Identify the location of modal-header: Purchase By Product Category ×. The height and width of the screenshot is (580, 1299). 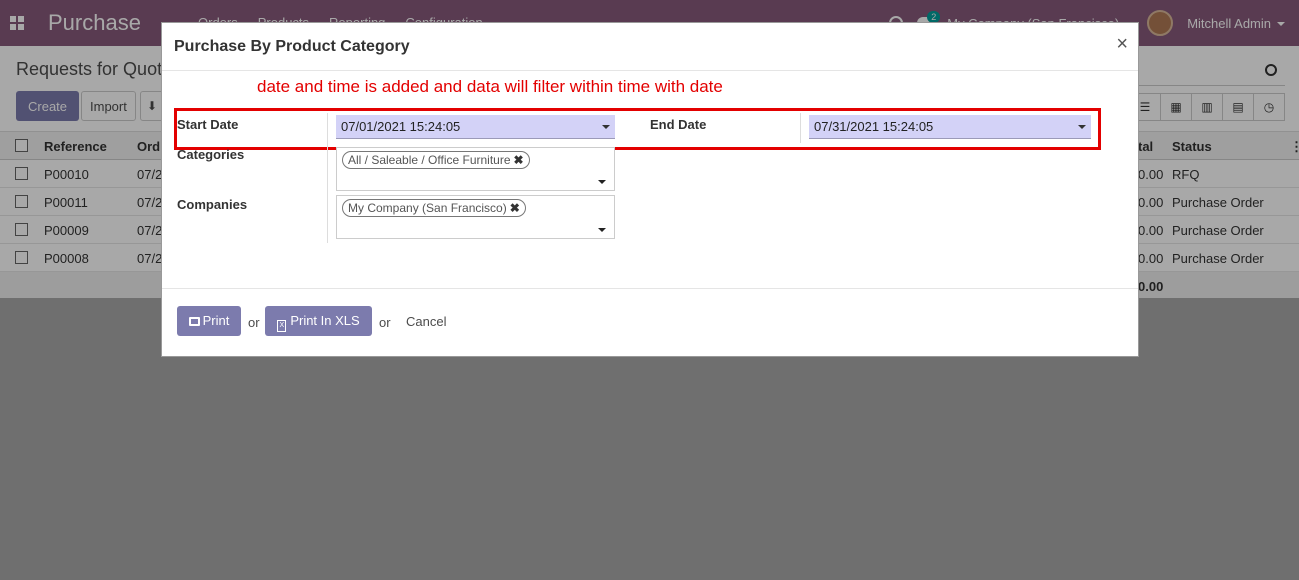
(650, 47).